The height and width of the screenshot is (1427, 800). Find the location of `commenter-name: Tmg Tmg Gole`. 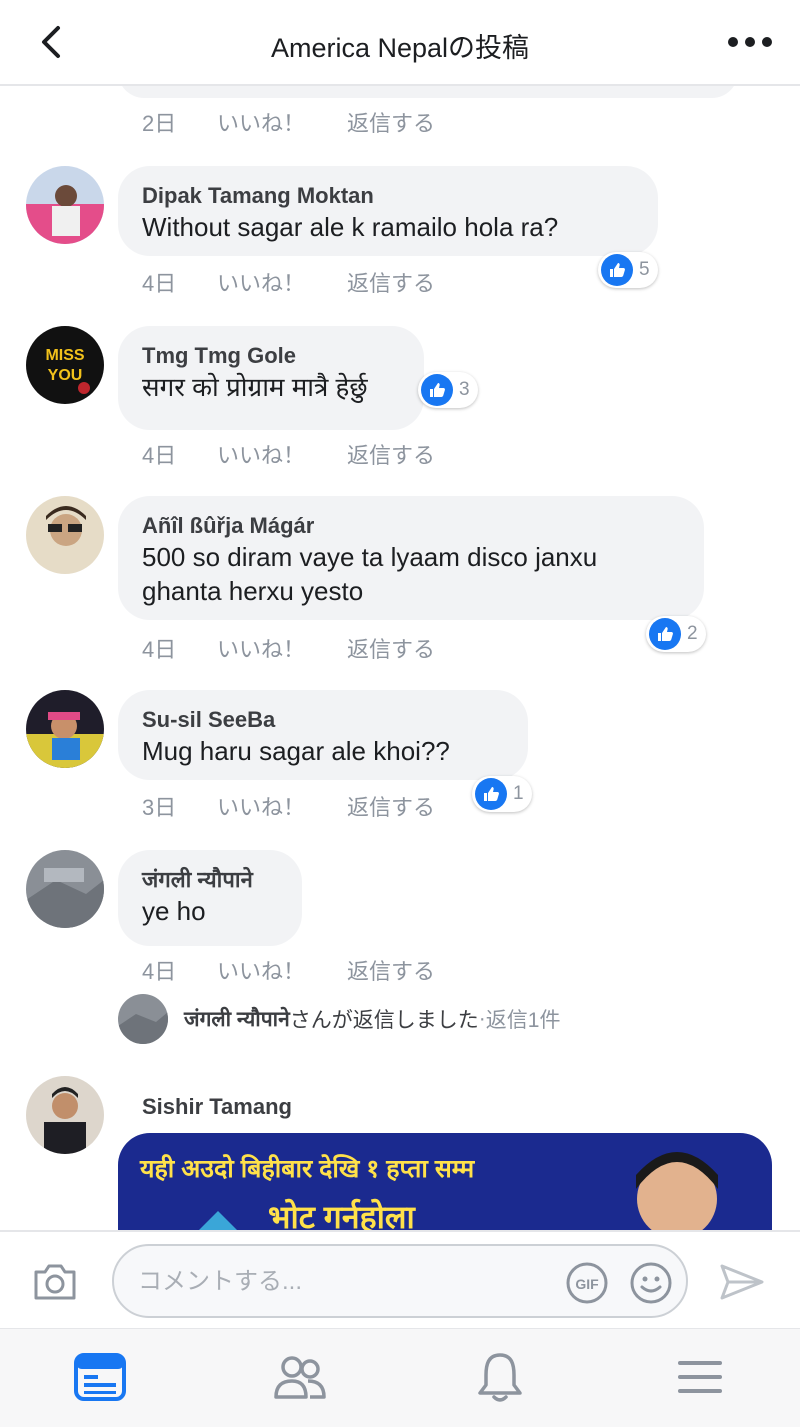

commenter-name: Tmg Tmg Gole is located at coordinates (271, 356).